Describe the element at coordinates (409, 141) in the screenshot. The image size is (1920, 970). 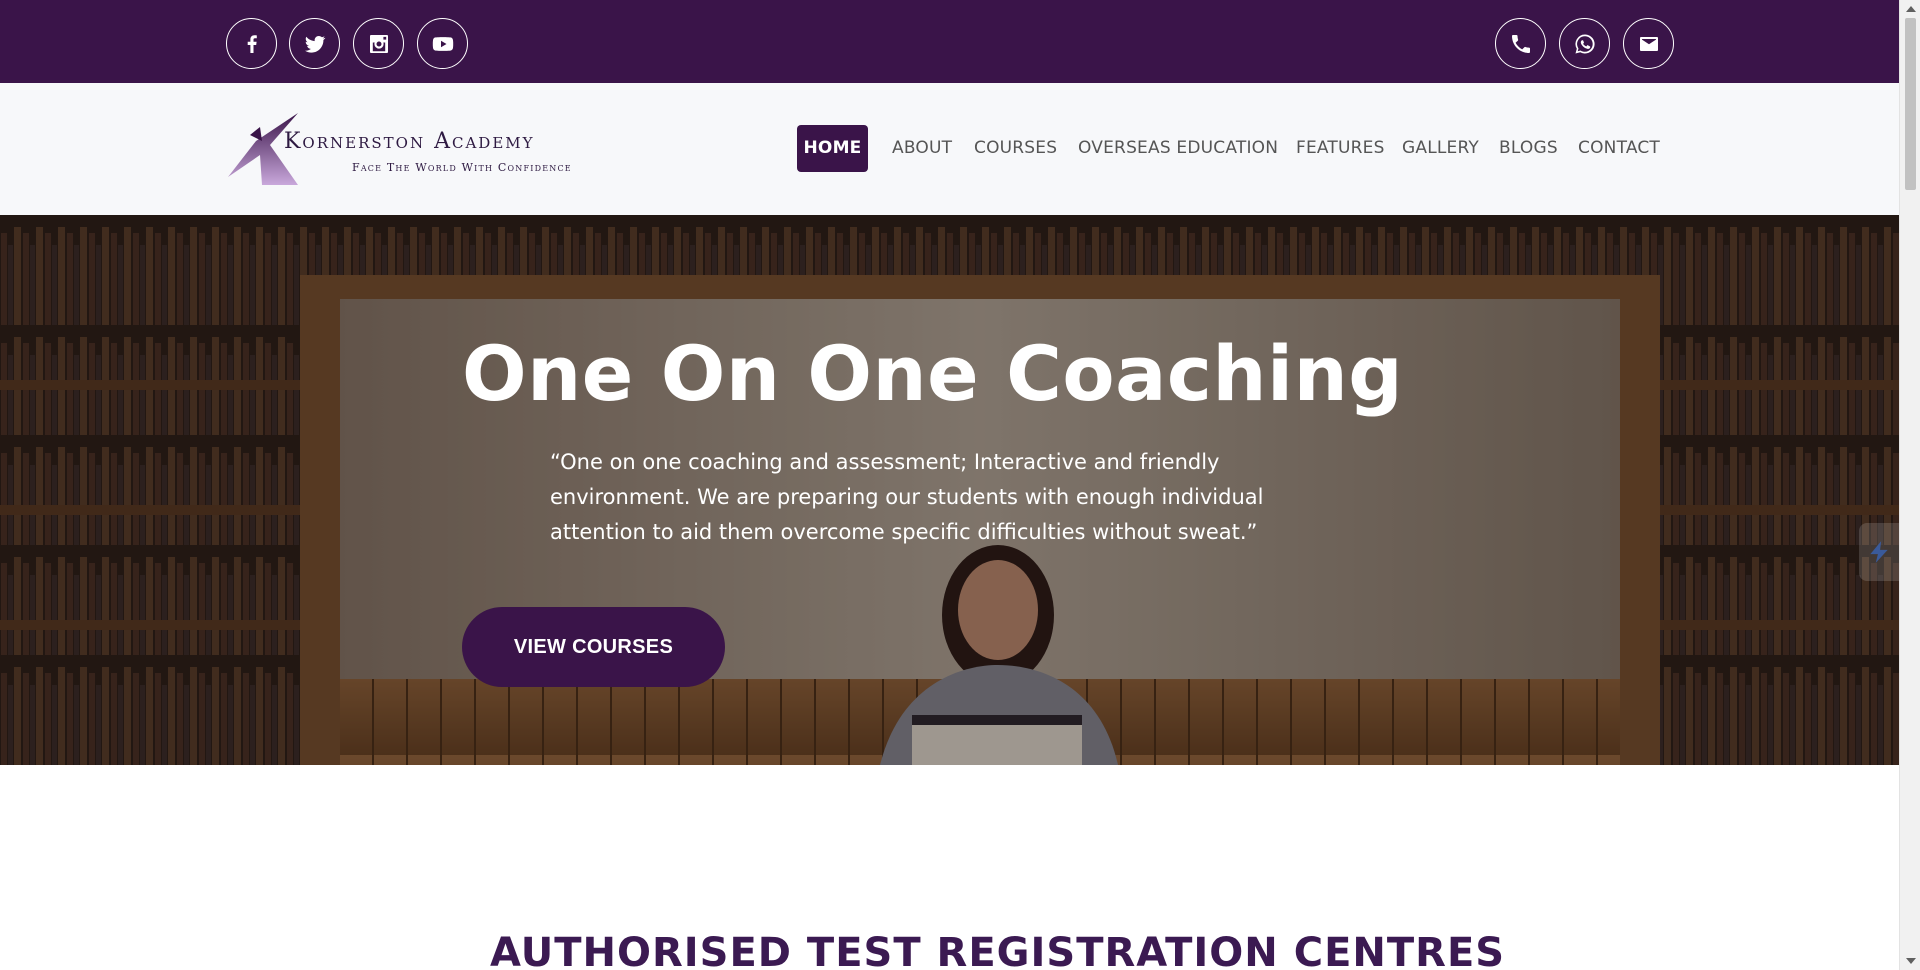
I see `logo-name: Kornerston Academy` at that location.